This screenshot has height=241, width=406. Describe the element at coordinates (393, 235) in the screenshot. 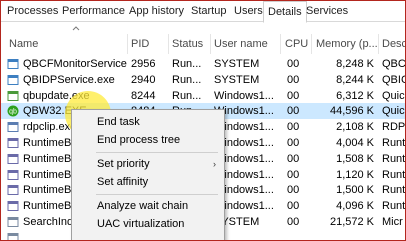

I see `cell-description` at that location.